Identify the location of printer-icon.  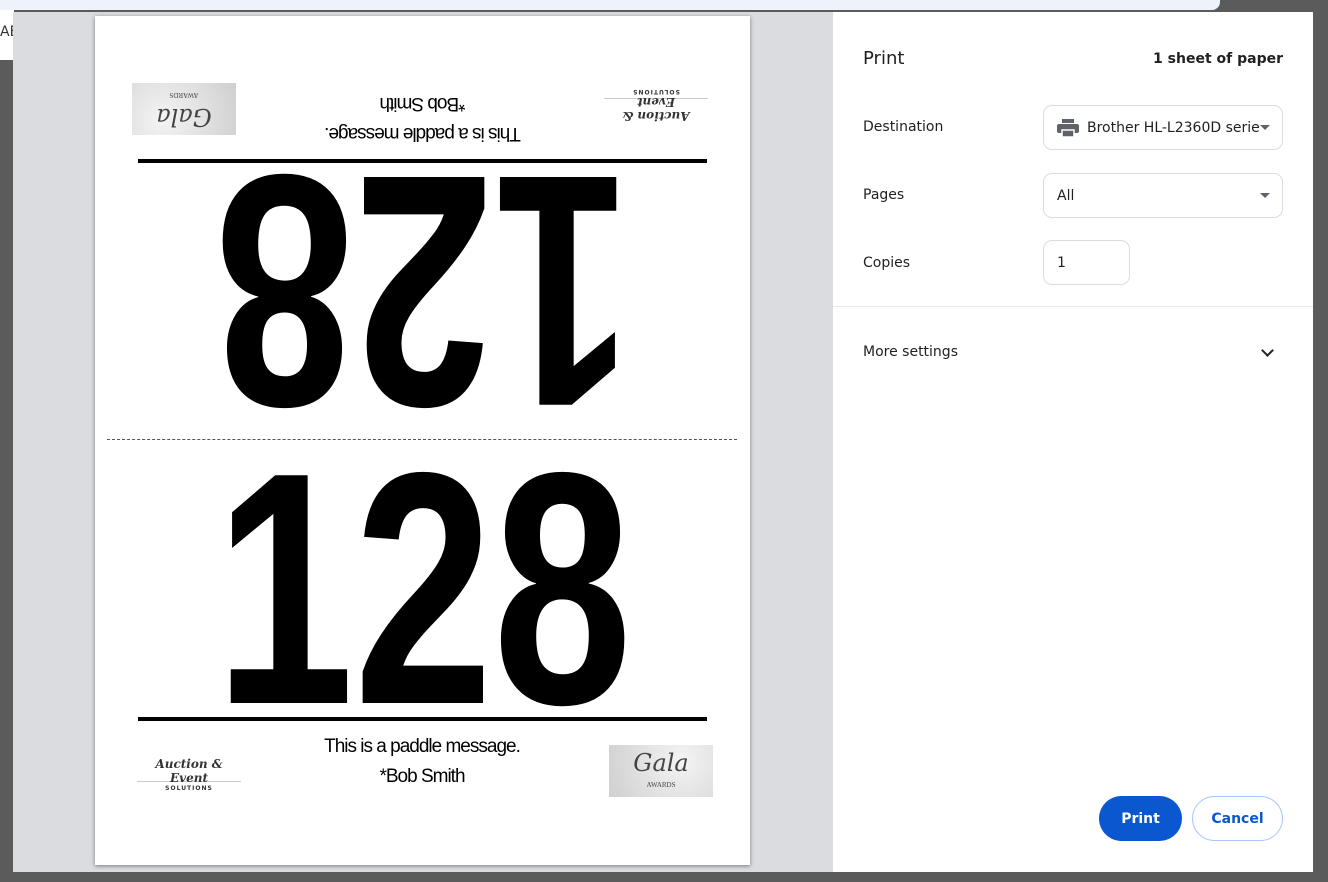
(1068, 127).